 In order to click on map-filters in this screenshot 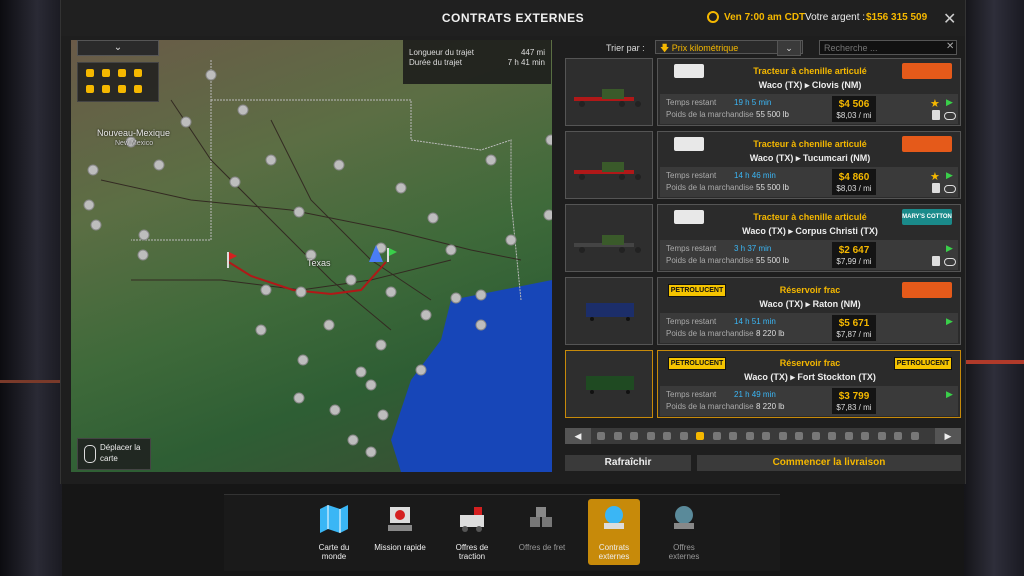, I will do `click(118, 82)`.